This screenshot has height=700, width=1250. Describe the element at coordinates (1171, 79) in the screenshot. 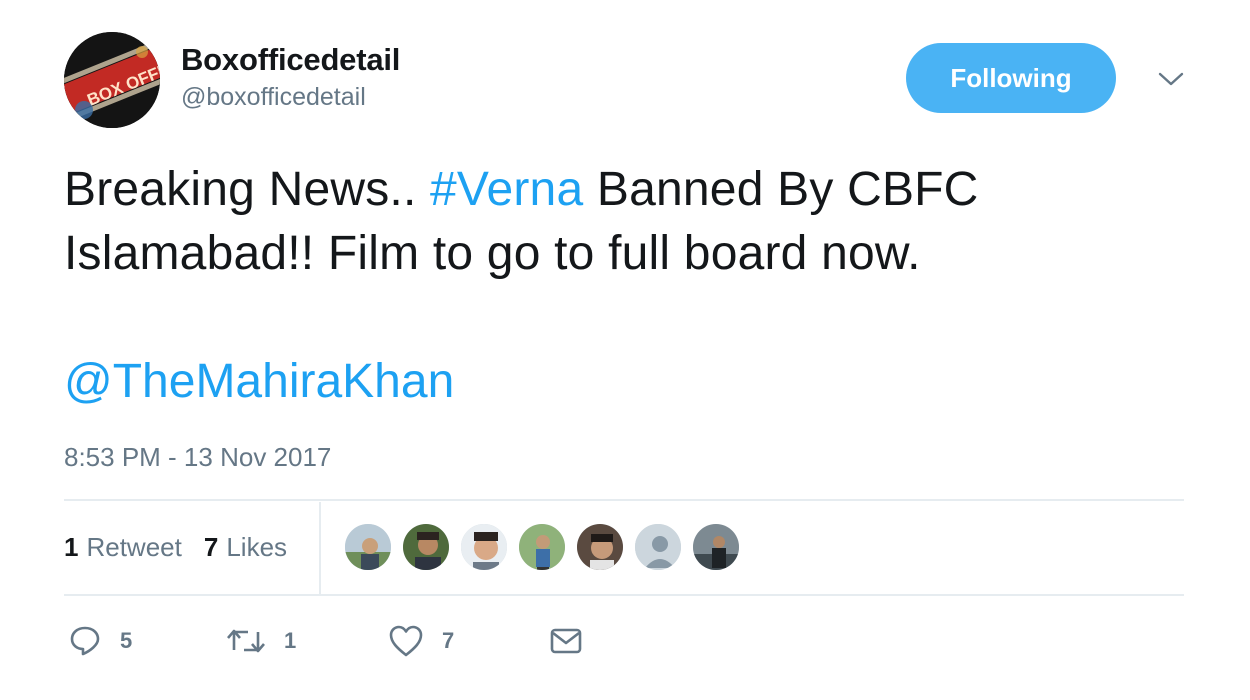

I see `chevron-down-icon` at that location.